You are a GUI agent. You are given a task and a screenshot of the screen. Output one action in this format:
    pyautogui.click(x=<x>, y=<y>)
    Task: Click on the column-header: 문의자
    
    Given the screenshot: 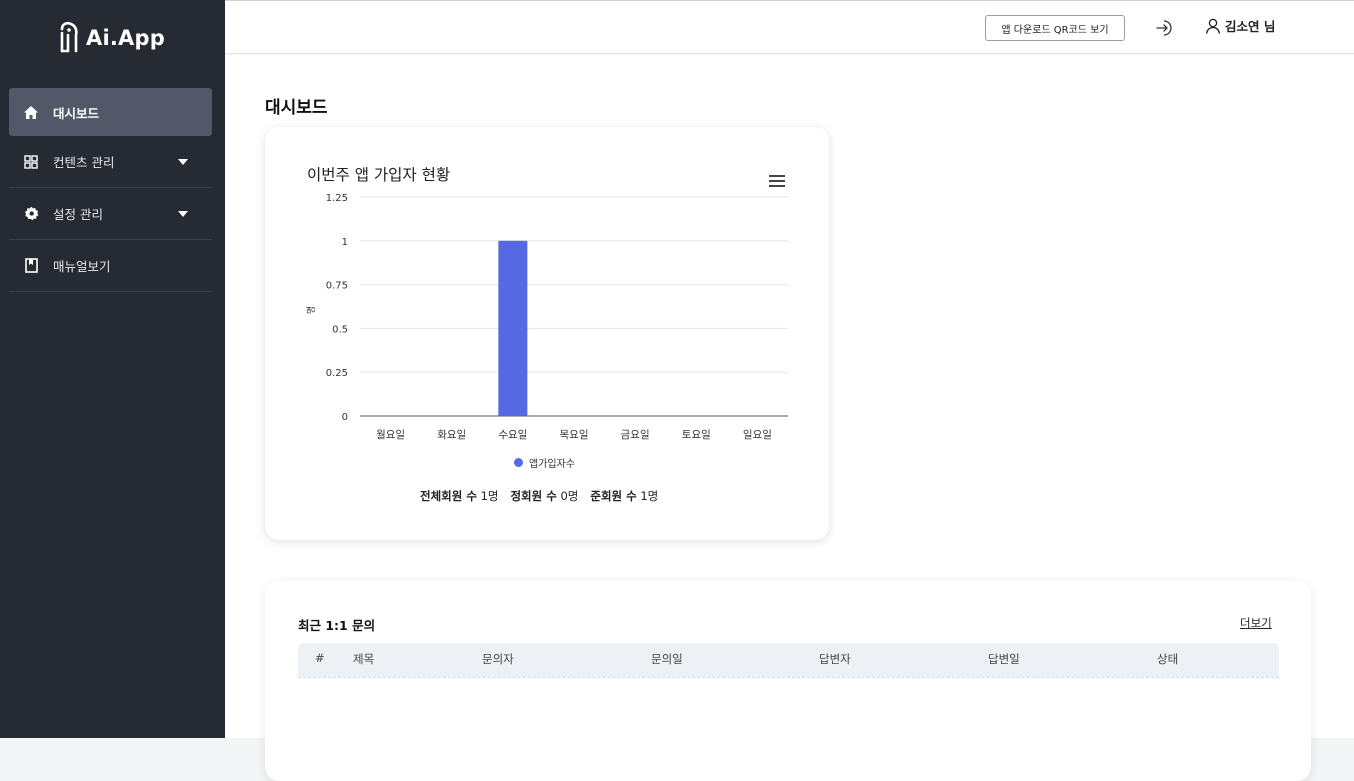 What is the action you would take?
    pyautogui.click(x=498, y=659)
    